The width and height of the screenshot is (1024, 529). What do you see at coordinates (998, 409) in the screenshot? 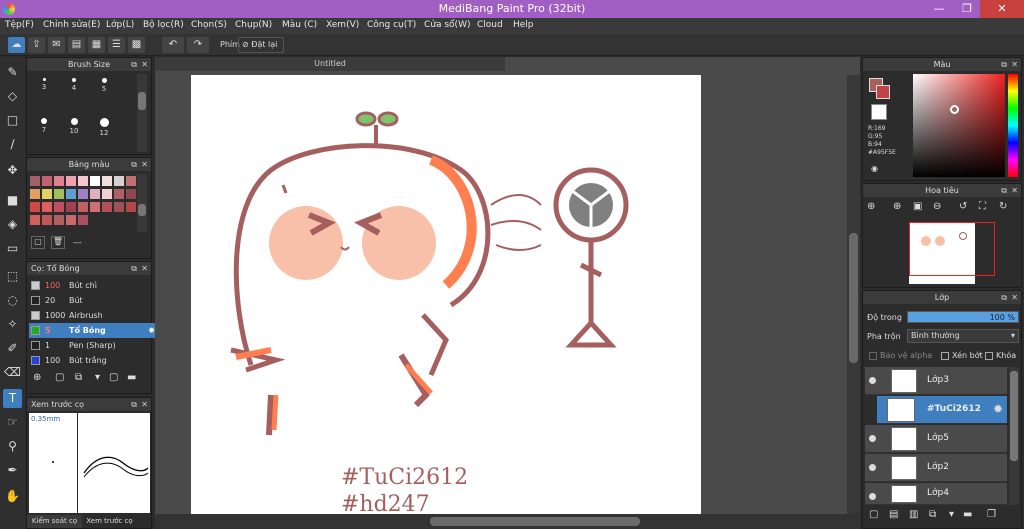
I see `gear-icon: ✹` at bounding box center [998, 409].